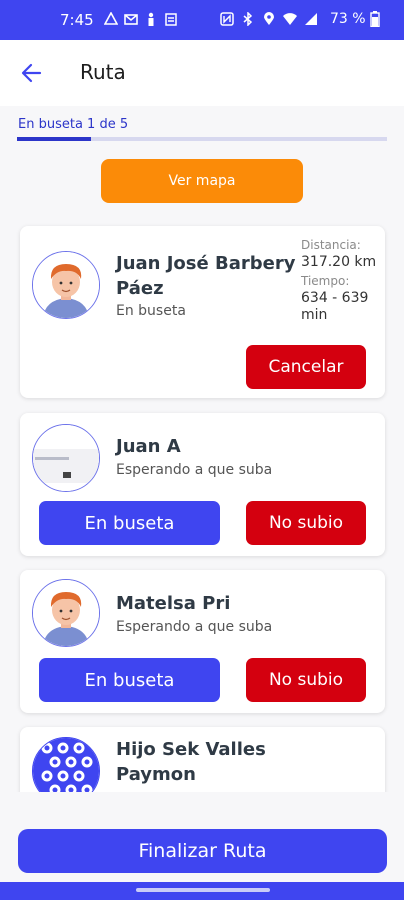 The width and height of the screenshot is (404, 900). What do you see at coordinates (191, 762) in the screenshot?
I see `passenger-name: Hijo Sek Valles Paymon` at bounding box center [191, 762].